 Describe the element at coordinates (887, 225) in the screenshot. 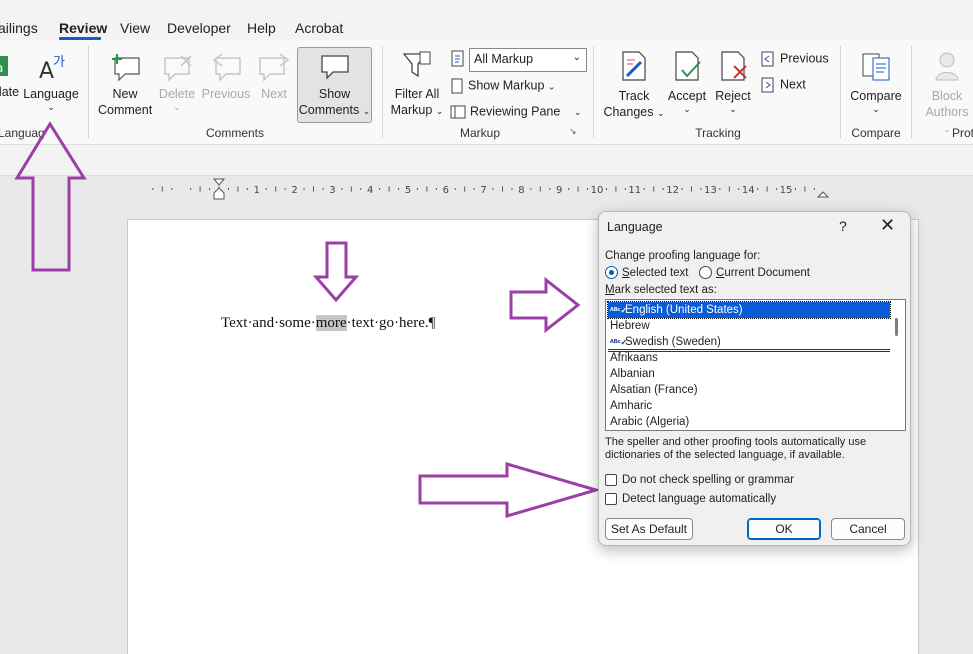

I see `close-icon: ✕` at that location.